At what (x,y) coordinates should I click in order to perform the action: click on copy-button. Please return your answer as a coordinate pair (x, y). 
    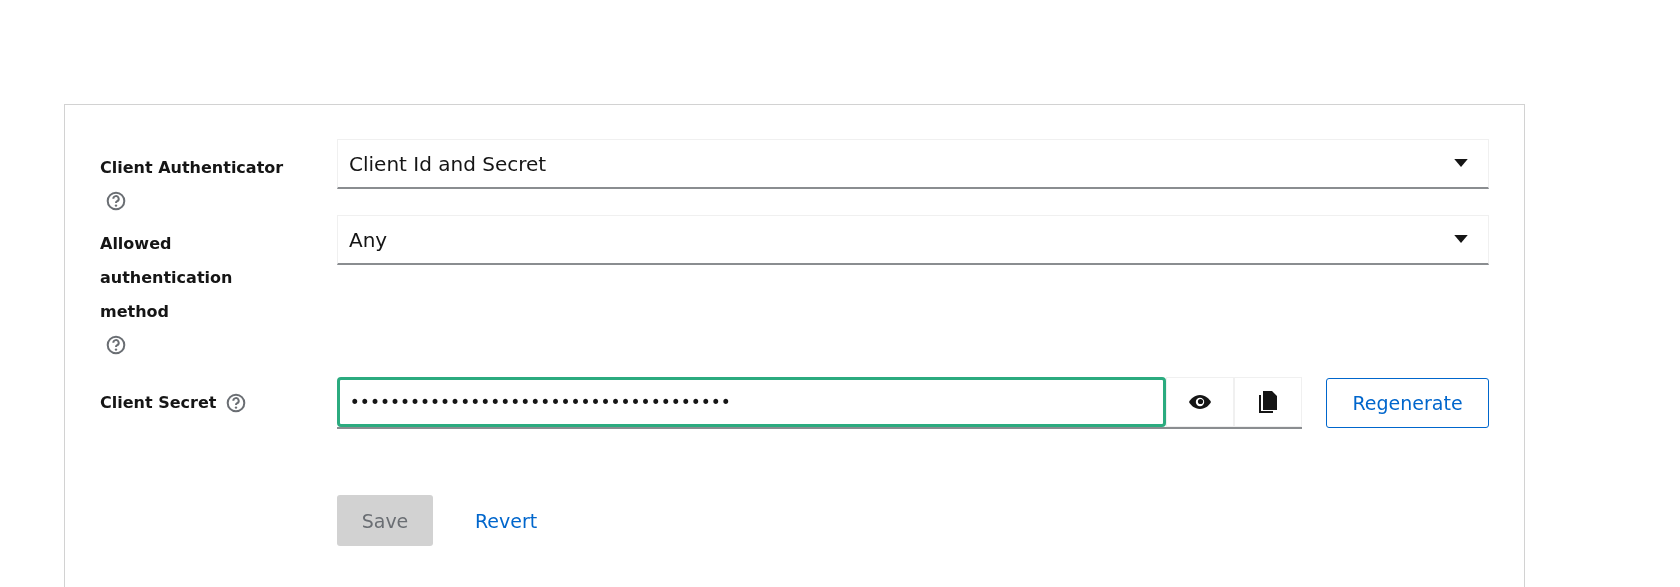
    Looking at the image, I should click on (1268, 402).